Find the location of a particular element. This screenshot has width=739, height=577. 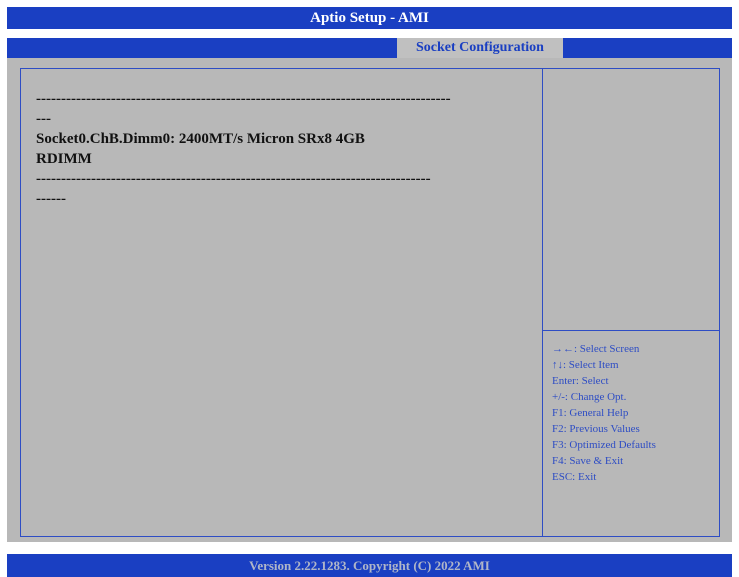

help-enter-select: Enter: Select is located at coordinates (580, 381).